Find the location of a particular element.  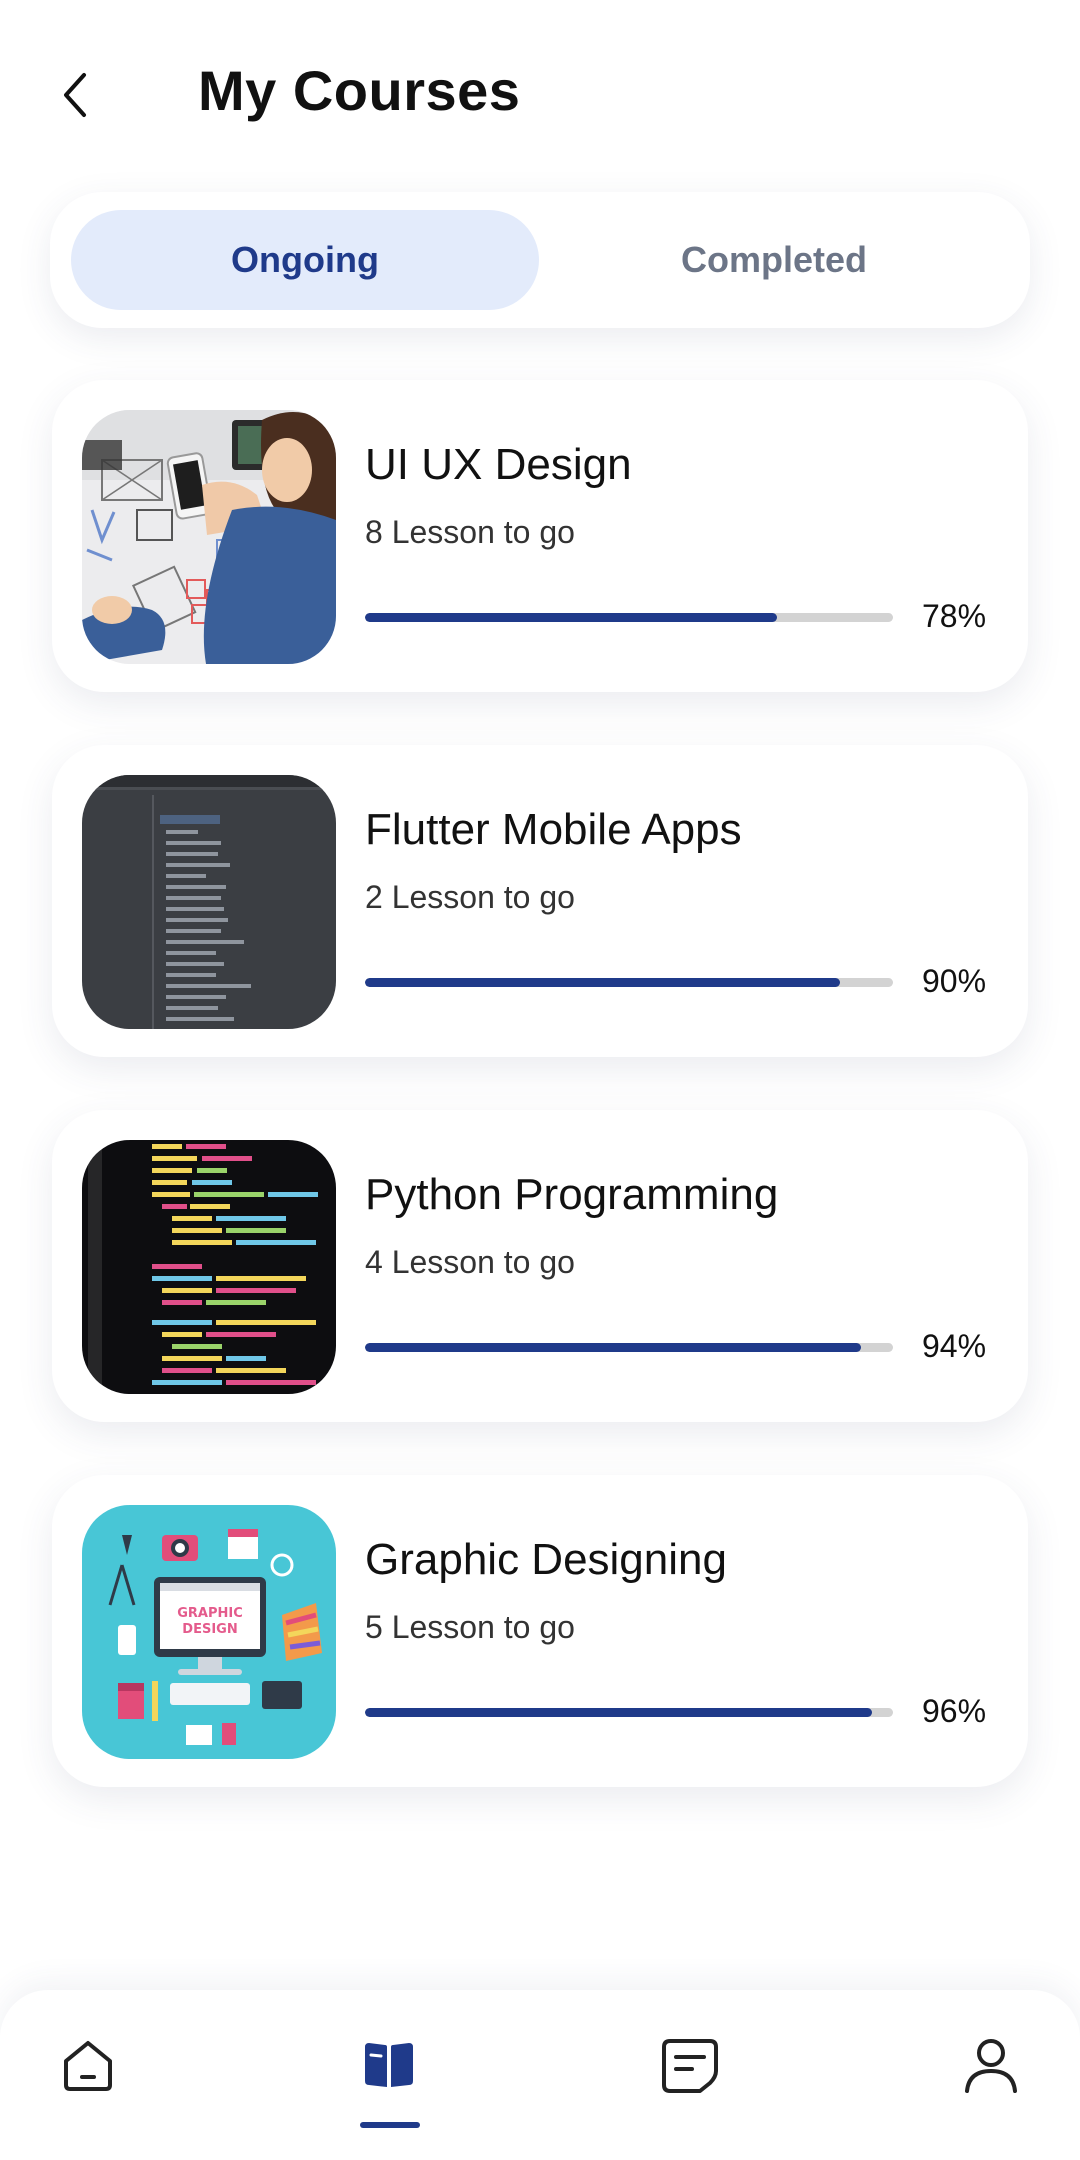

course-title: Graphic Designing is located at coordinates (546, 1559).